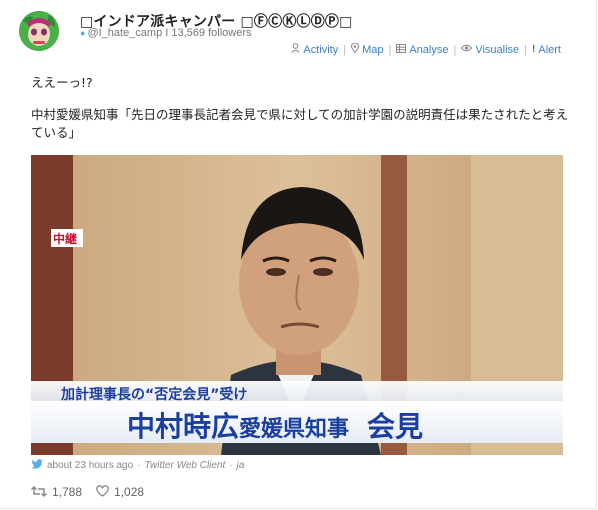 This screenshot has width=598, height=510. What do you see at coordinates (183, 426) in the screenshot?
I see `caption-name: 中村時広` at bounding box center [183, 426].